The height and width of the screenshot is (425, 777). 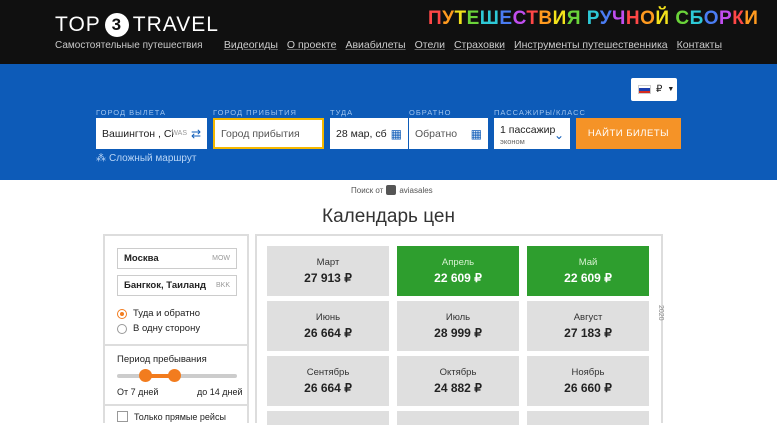 I want to click on month-price: 22 609 ₽, so click(x=458, y=278).